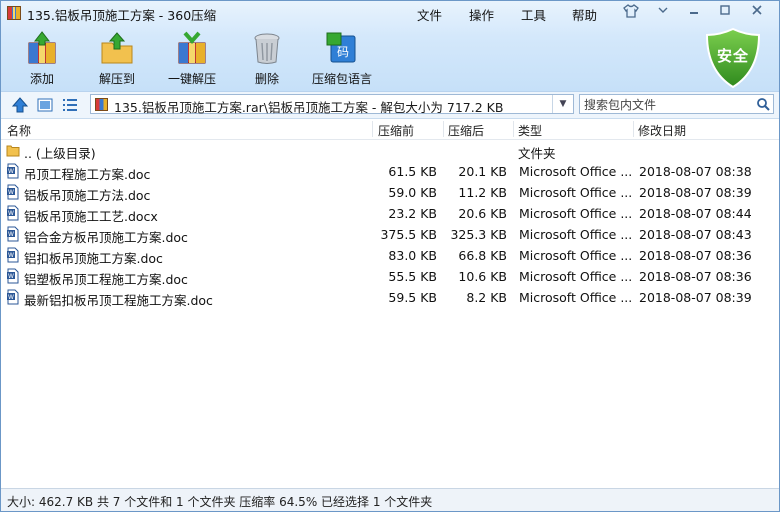 The height and width of the screenshot is (512, 780). I want to click on file-name: 铝扣板吊顶施工方案.doc, so click(93, 258).